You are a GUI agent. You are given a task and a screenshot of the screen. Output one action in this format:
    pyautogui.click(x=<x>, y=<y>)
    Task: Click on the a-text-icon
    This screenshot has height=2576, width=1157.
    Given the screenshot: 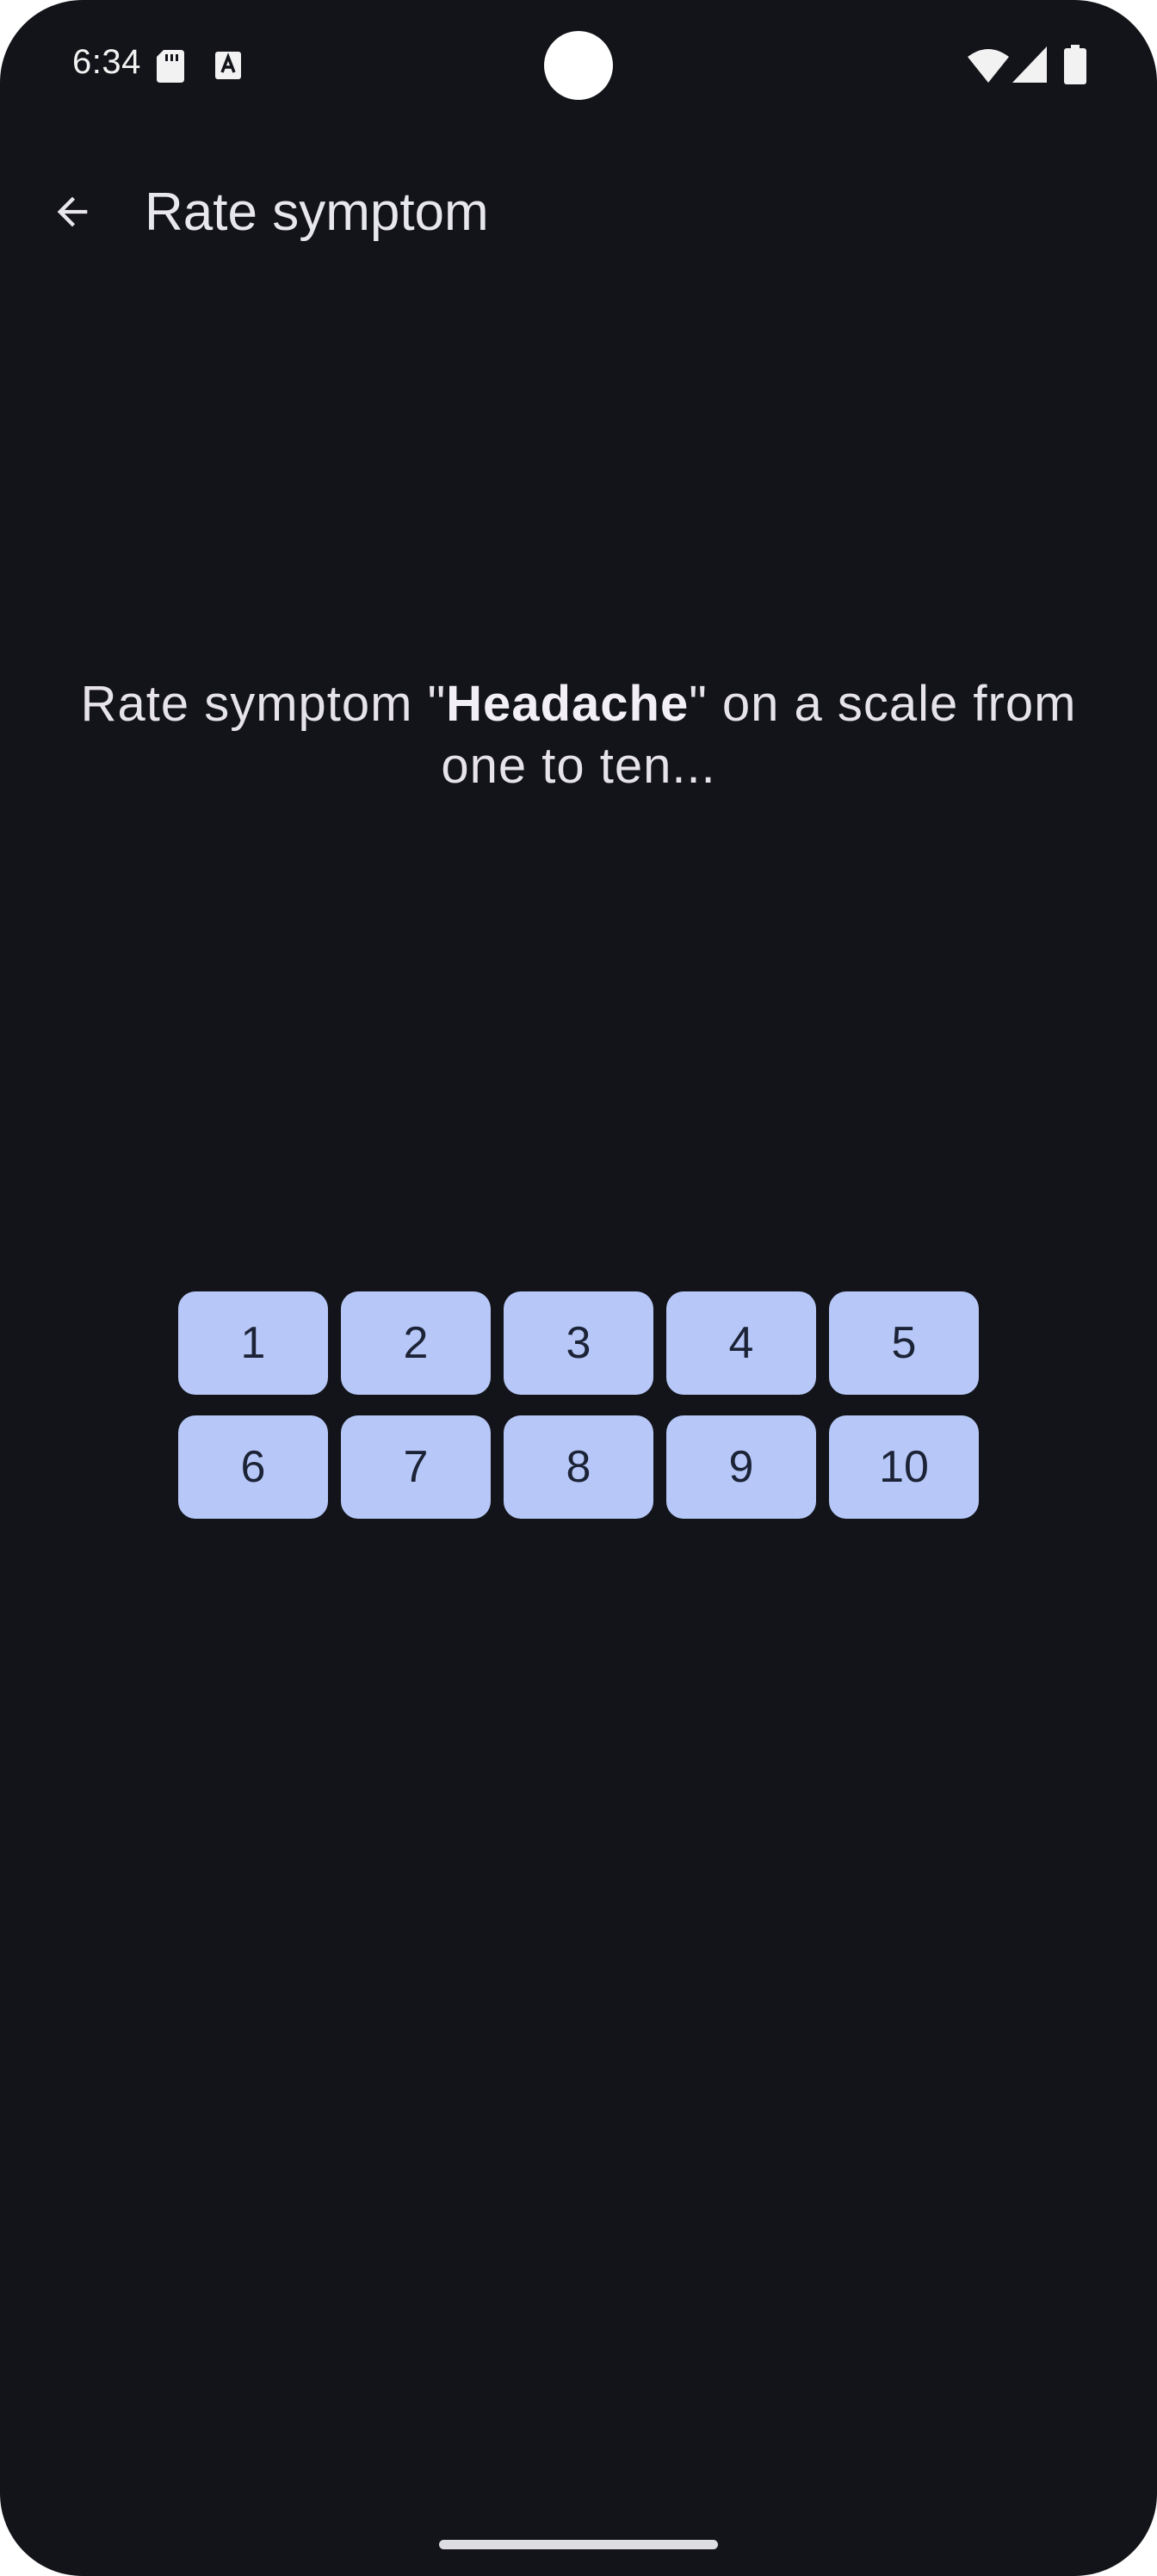 What is the action you would take?
    pyautogui.click(x=228, y=65)
    